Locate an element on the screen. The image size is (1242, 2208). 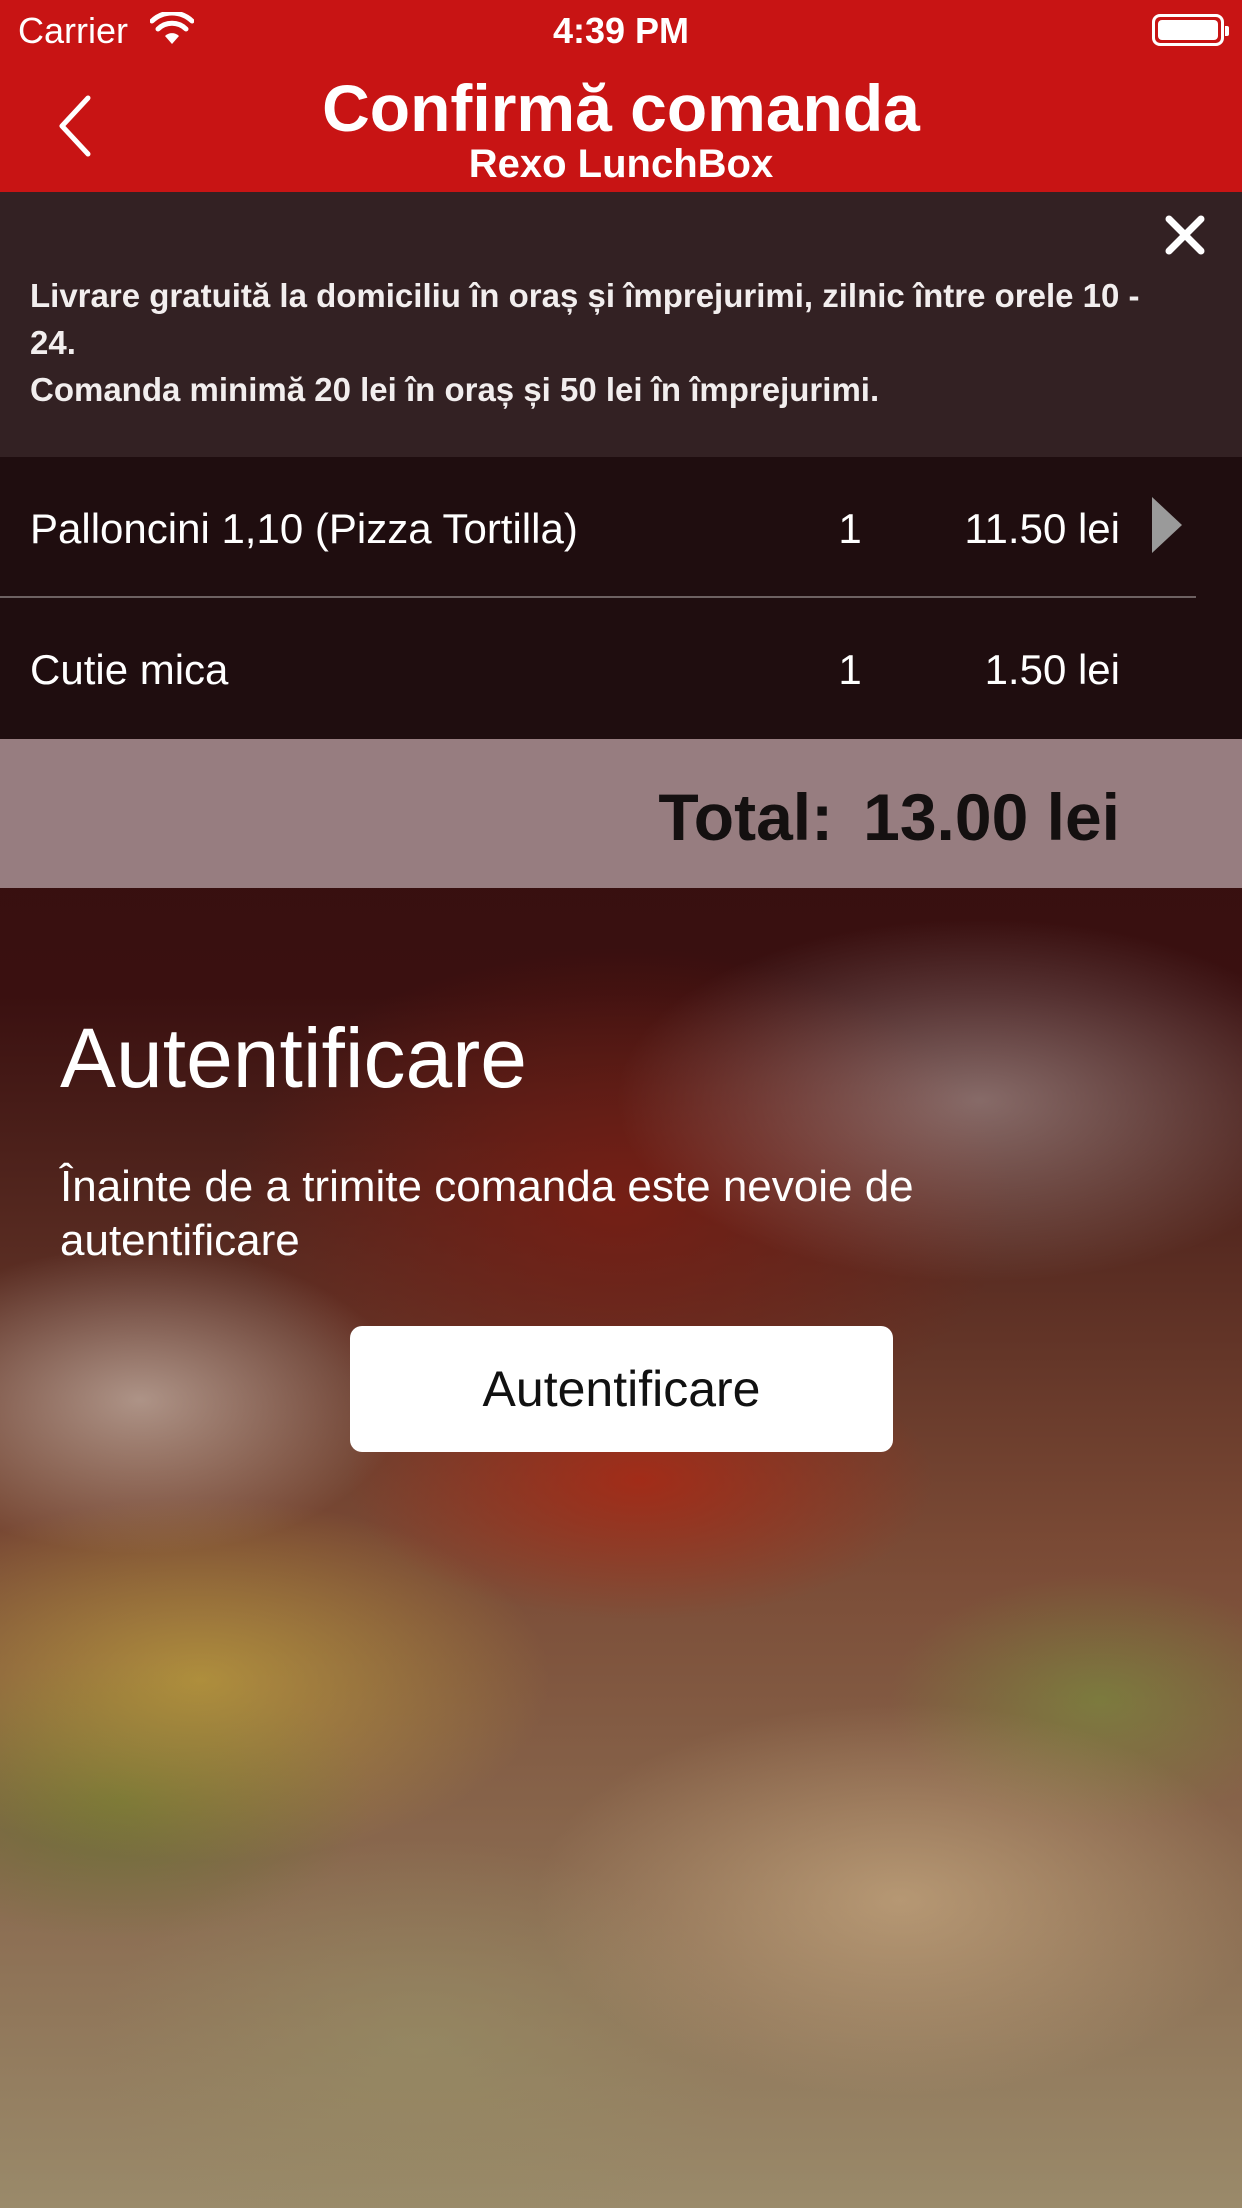
order-item-price: 1.50 lei is located at coordinates (1052, 669).